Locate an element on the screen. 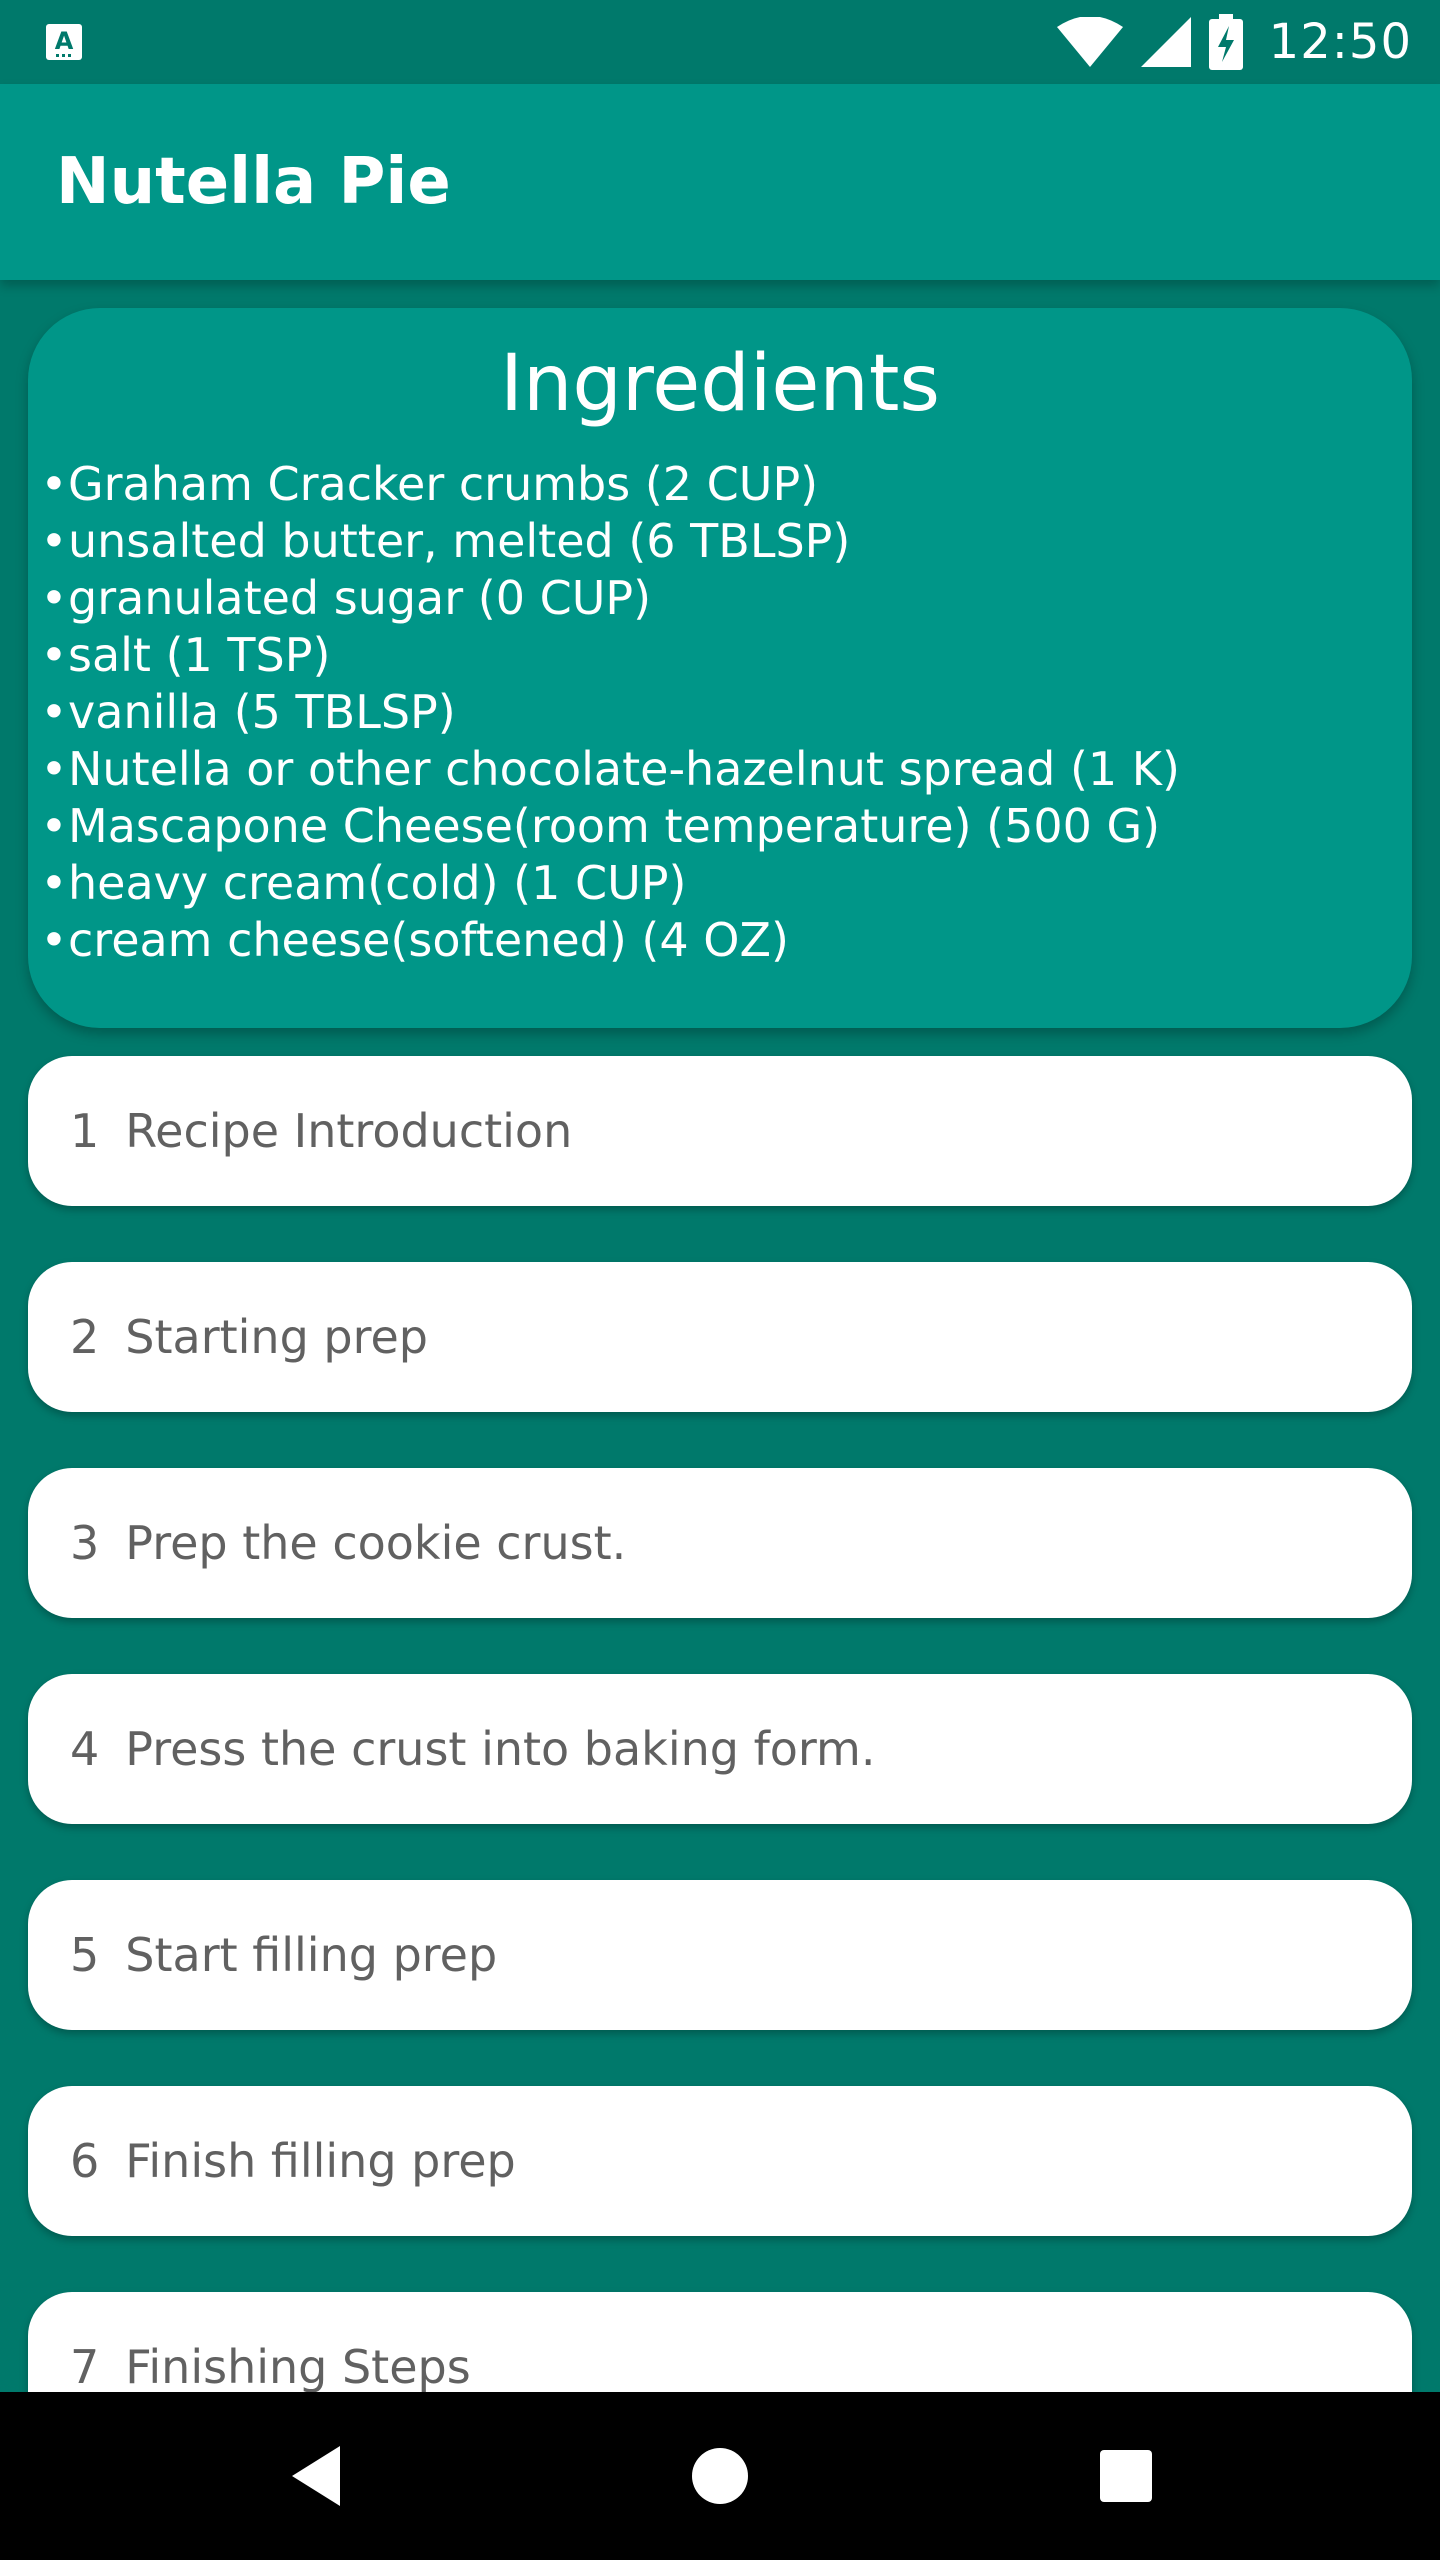 This screenshot has height=2560, width=1440. recents-icon is located at coordinates (1126, 2476).